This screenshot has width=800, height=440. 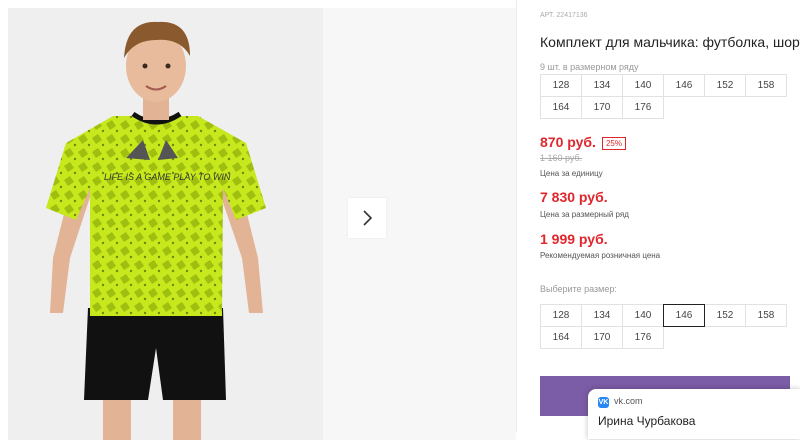 What do you see at coordinates (766, 85) in the screenshot?
I see `series-size-cell: 158` at bounding box center [766, 85].